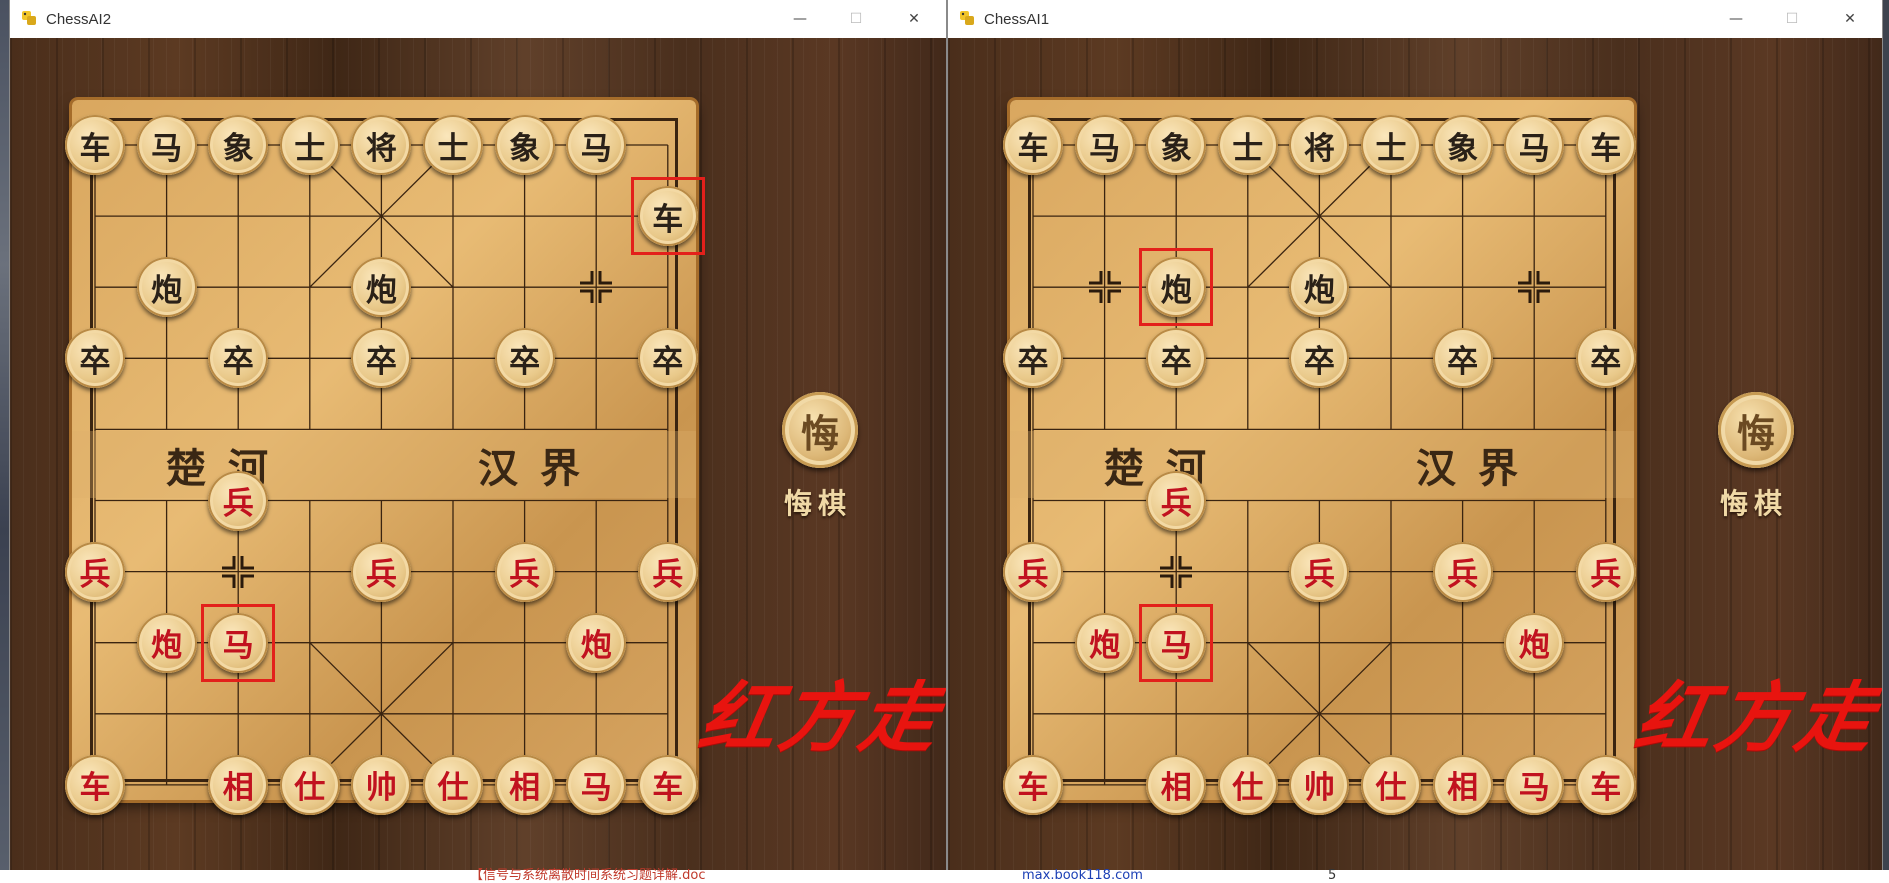 The image size is (1889, 883). Describe the element at coordinates (5, 441) in the screenshot. I see `desktop-background-left` at that location.